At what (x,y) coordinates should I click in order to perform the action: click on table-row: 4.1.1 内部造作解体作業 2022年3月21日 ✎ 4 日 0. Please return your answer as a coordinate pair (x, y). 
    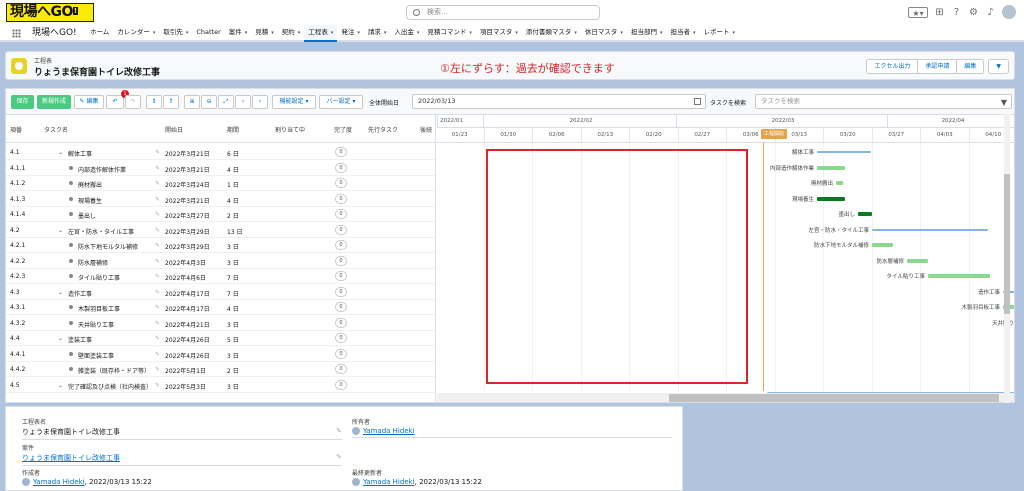
    Looking at the image, I should click on (220, 168).